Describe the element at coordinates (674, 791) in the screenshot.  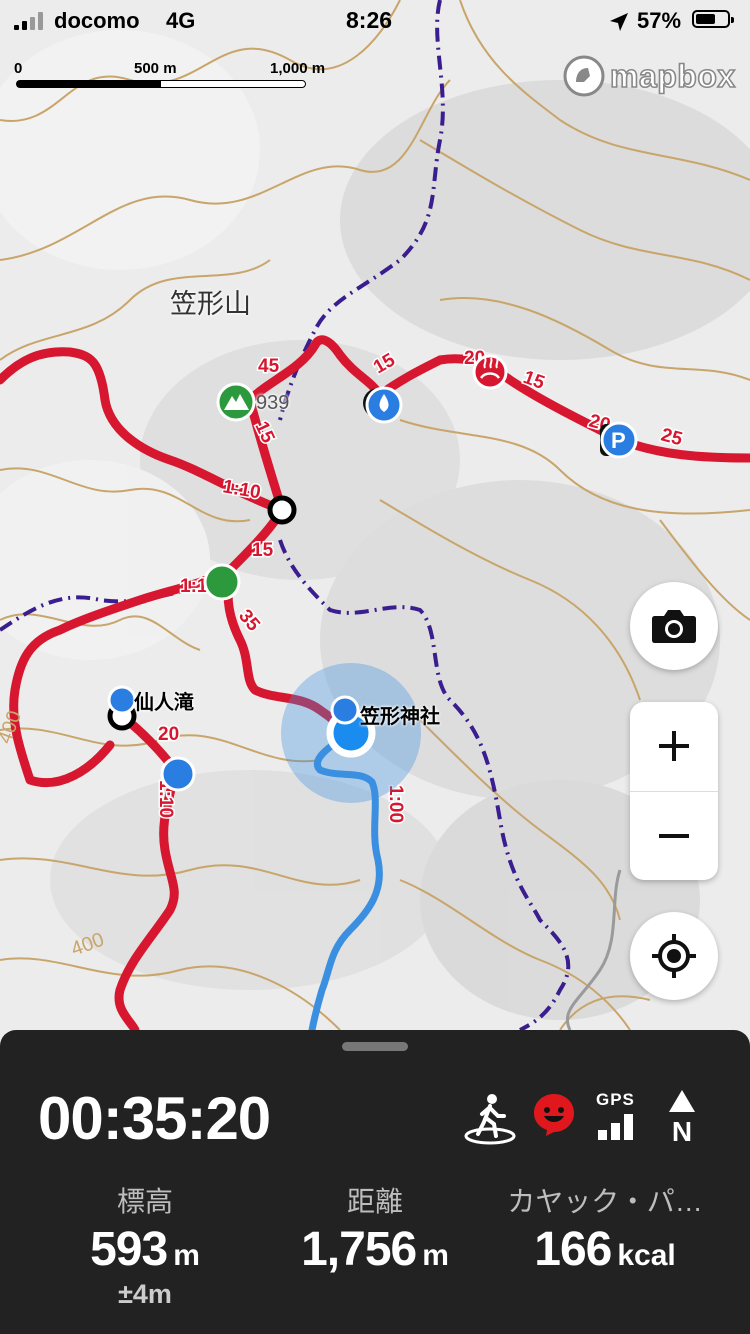
I see `zoom-controls` at that location.